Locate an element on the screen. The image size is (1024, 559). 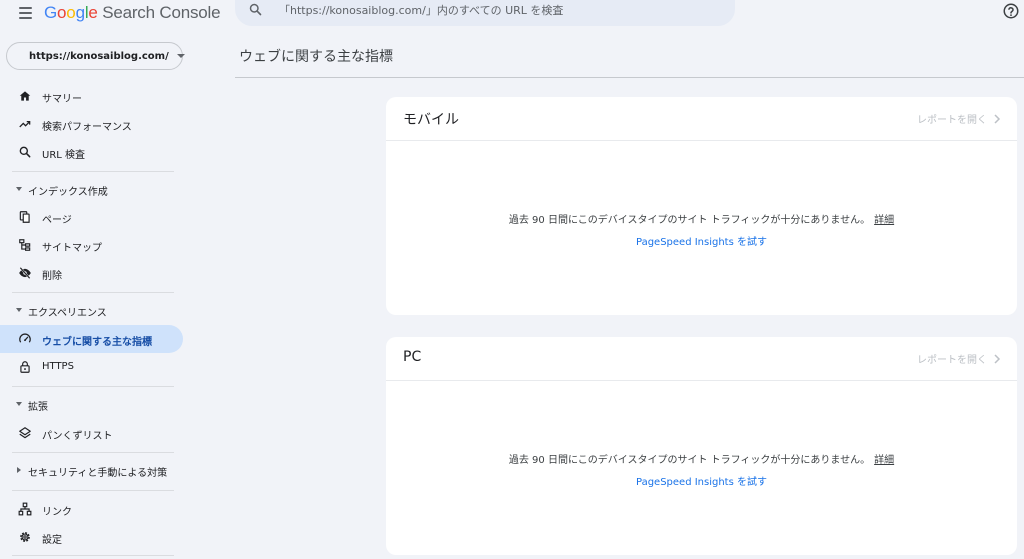
trending-up-icon is located at coordinates (25, 124).